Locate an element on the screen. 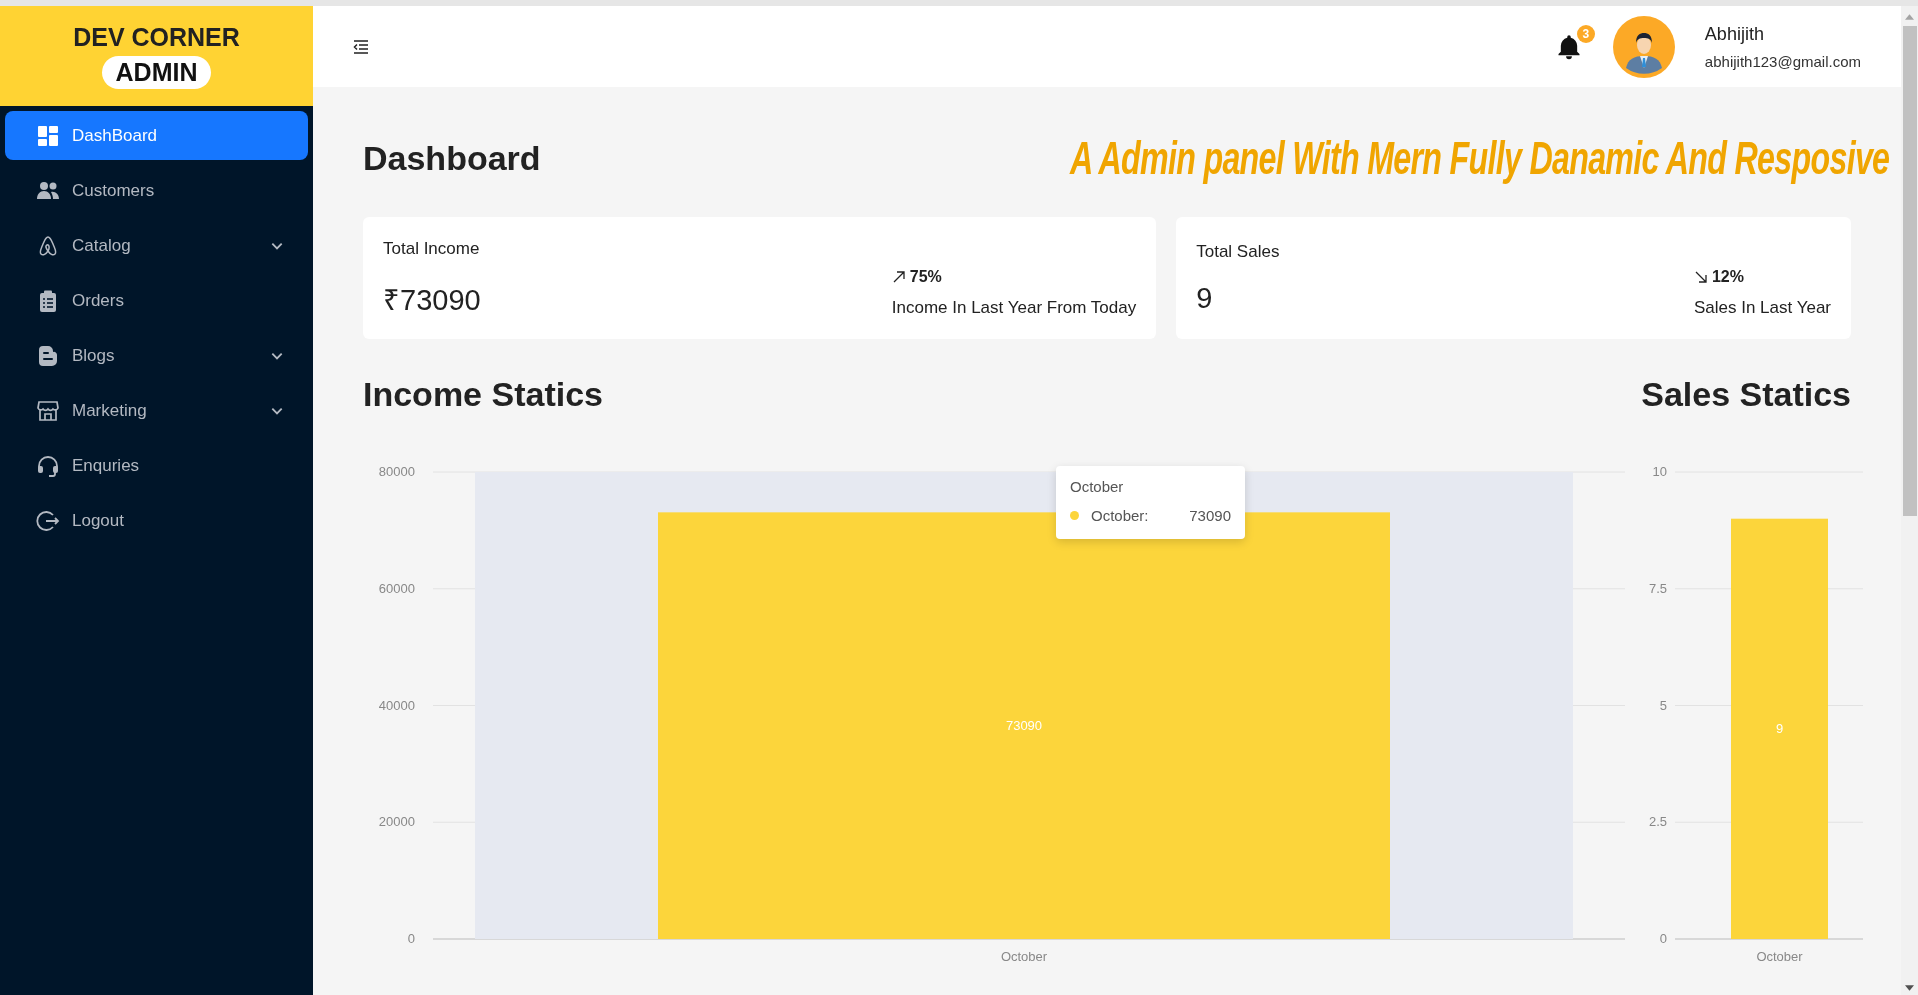 The height and width of the screenshot is (995, 1918). stat-value: ₹73090 is located at coordinates (432, 300).